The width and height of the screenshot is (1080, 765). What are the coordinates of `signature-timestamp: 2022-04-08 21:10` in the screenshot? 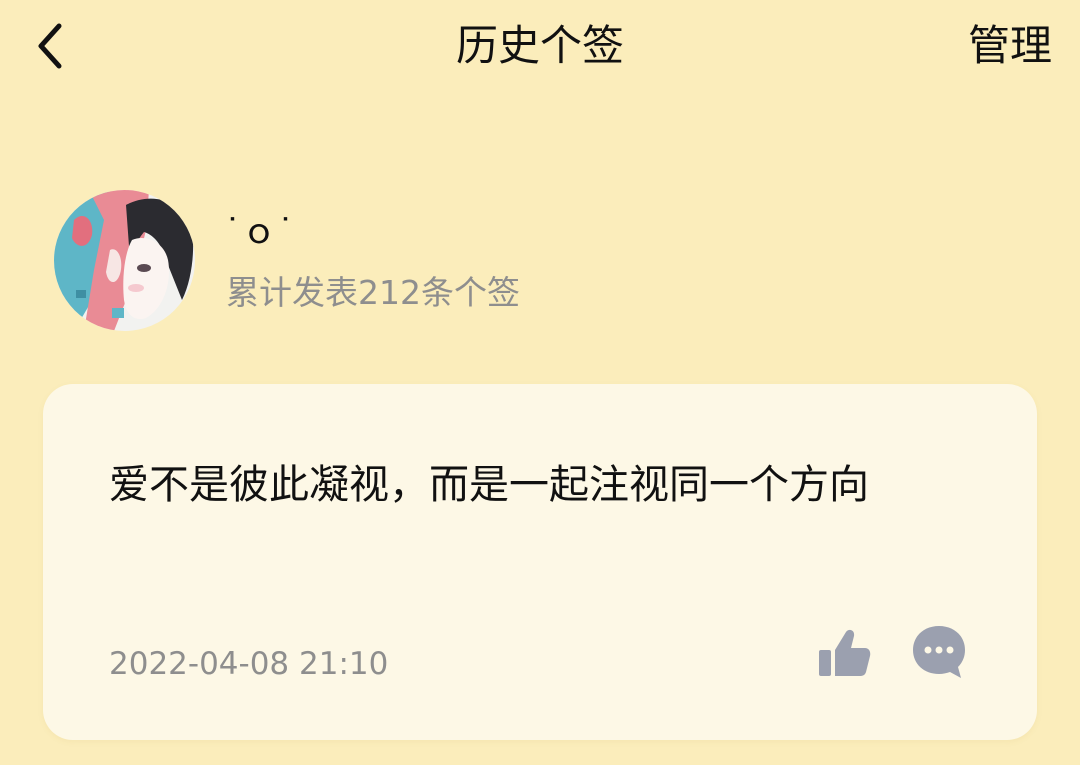 It's located at (249, 664).